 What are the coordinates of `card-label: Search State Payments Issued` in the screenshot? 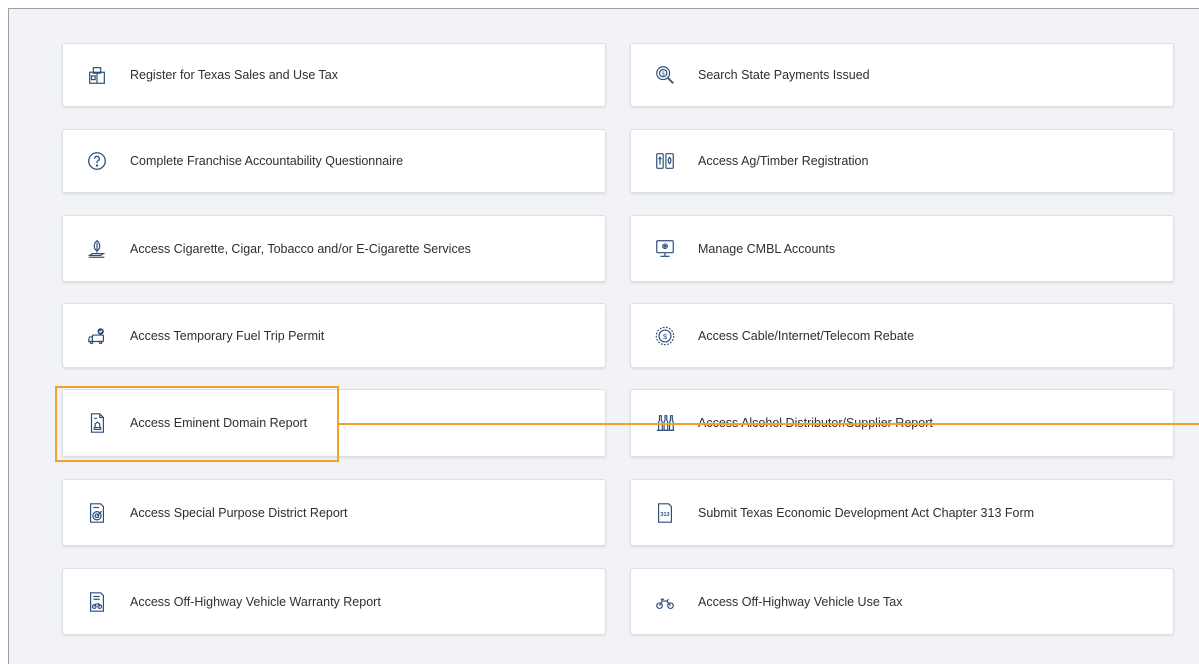 It's located at (784, 75).